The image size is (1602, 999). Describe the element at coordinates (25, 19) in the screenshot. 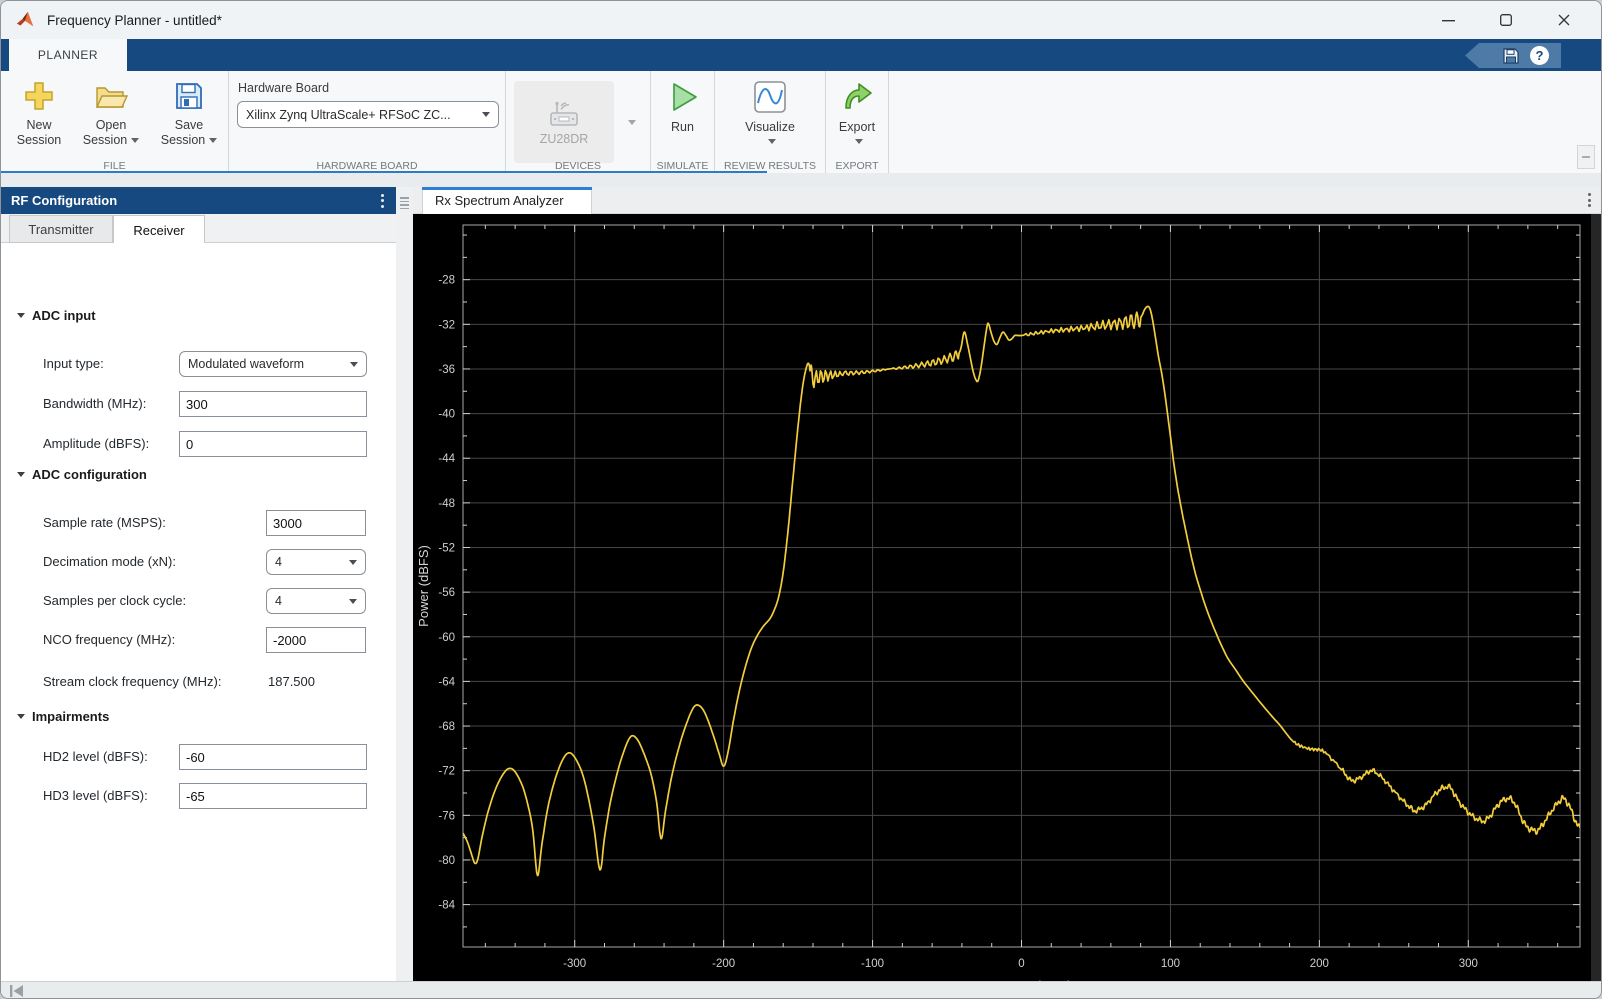

I see `matlab-logo-icon` at that location.